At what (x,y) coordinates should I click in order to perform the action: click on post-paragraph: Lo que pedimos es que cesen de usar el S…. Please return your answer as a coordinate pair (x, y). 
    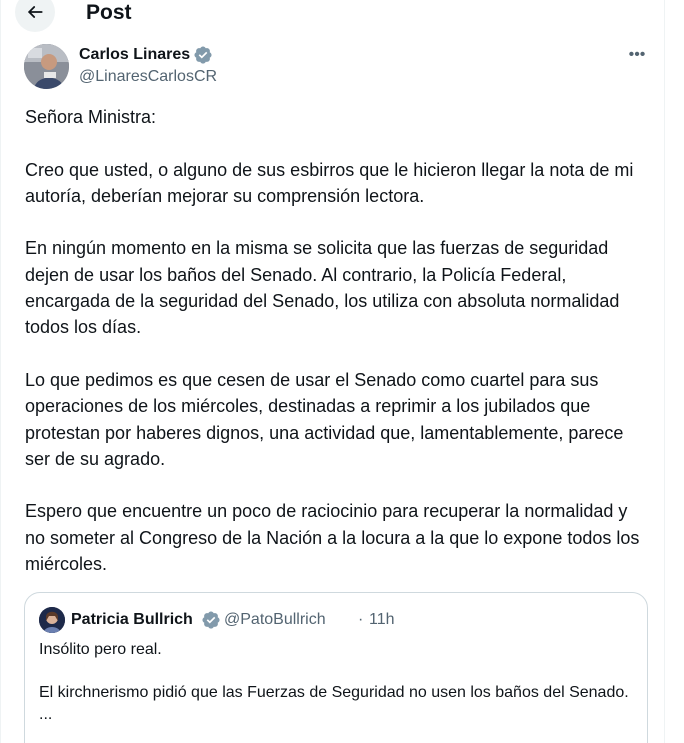
    Looking at the image, I should click on (324, 419).